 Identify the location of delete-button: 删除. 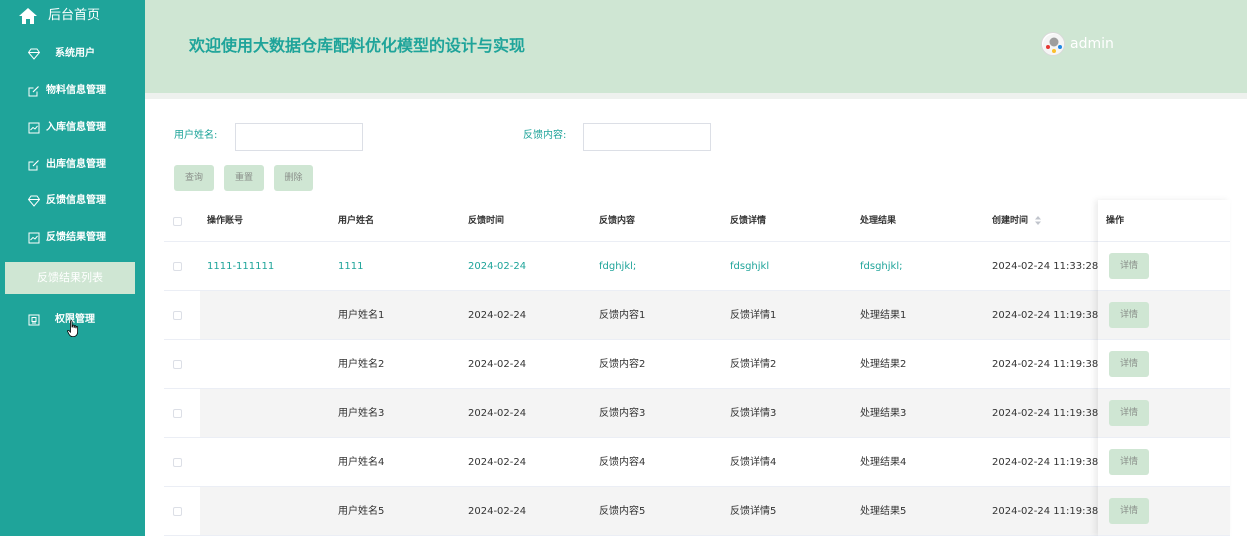
(293, 178).